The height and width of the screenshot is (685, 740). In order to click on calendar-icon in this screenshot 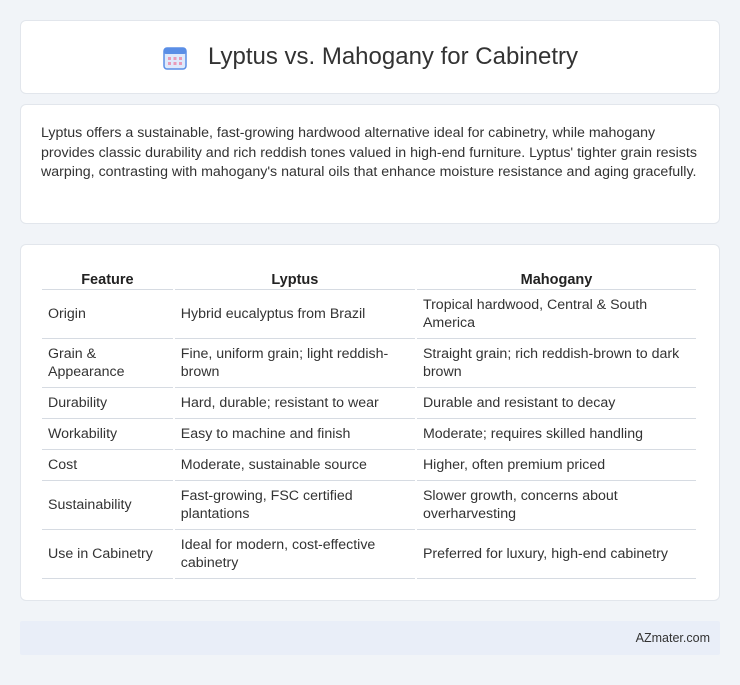, I will do `click(175, 58)`.